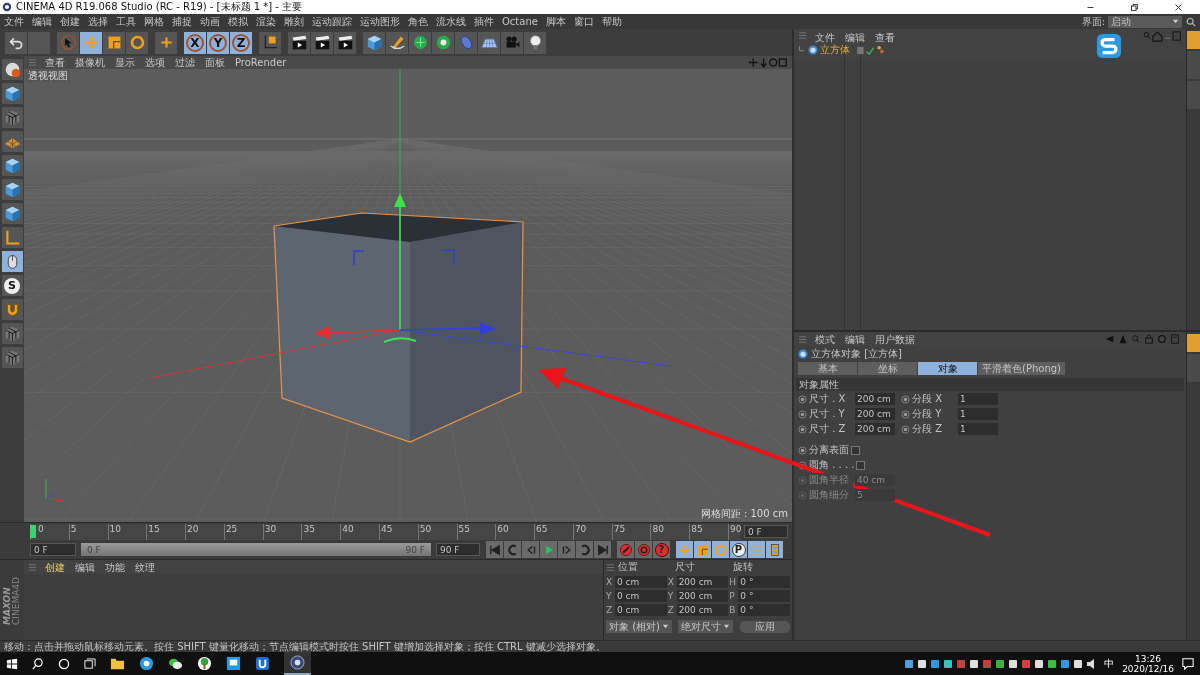 The image size is (1200, 675). What do you see at coordinates (458, 549) in the screenshot?
I see `end-frame-field: 90 F` at bounding box center [458, 549].